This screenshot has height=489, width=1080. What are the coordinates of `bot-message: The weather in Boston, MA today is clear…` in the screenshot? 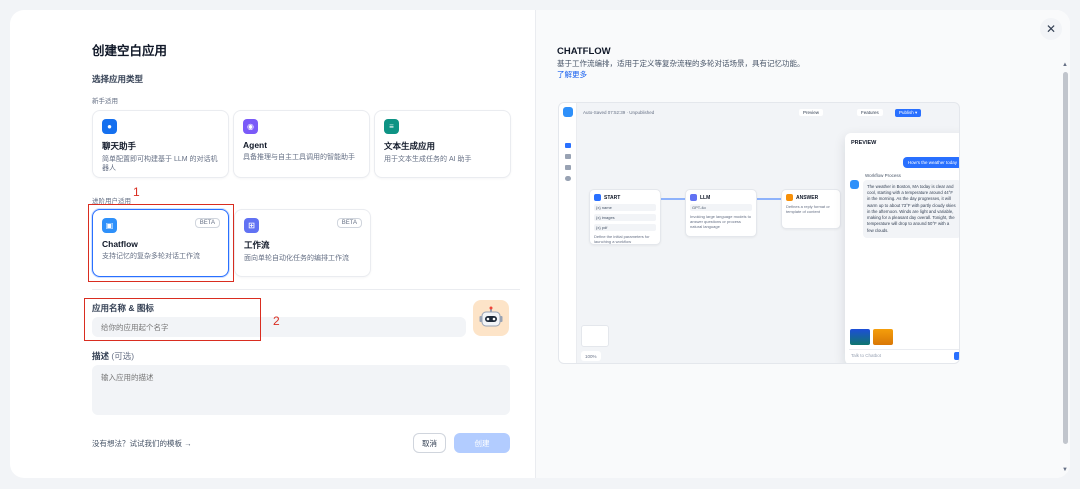 It's located at (911, 209).